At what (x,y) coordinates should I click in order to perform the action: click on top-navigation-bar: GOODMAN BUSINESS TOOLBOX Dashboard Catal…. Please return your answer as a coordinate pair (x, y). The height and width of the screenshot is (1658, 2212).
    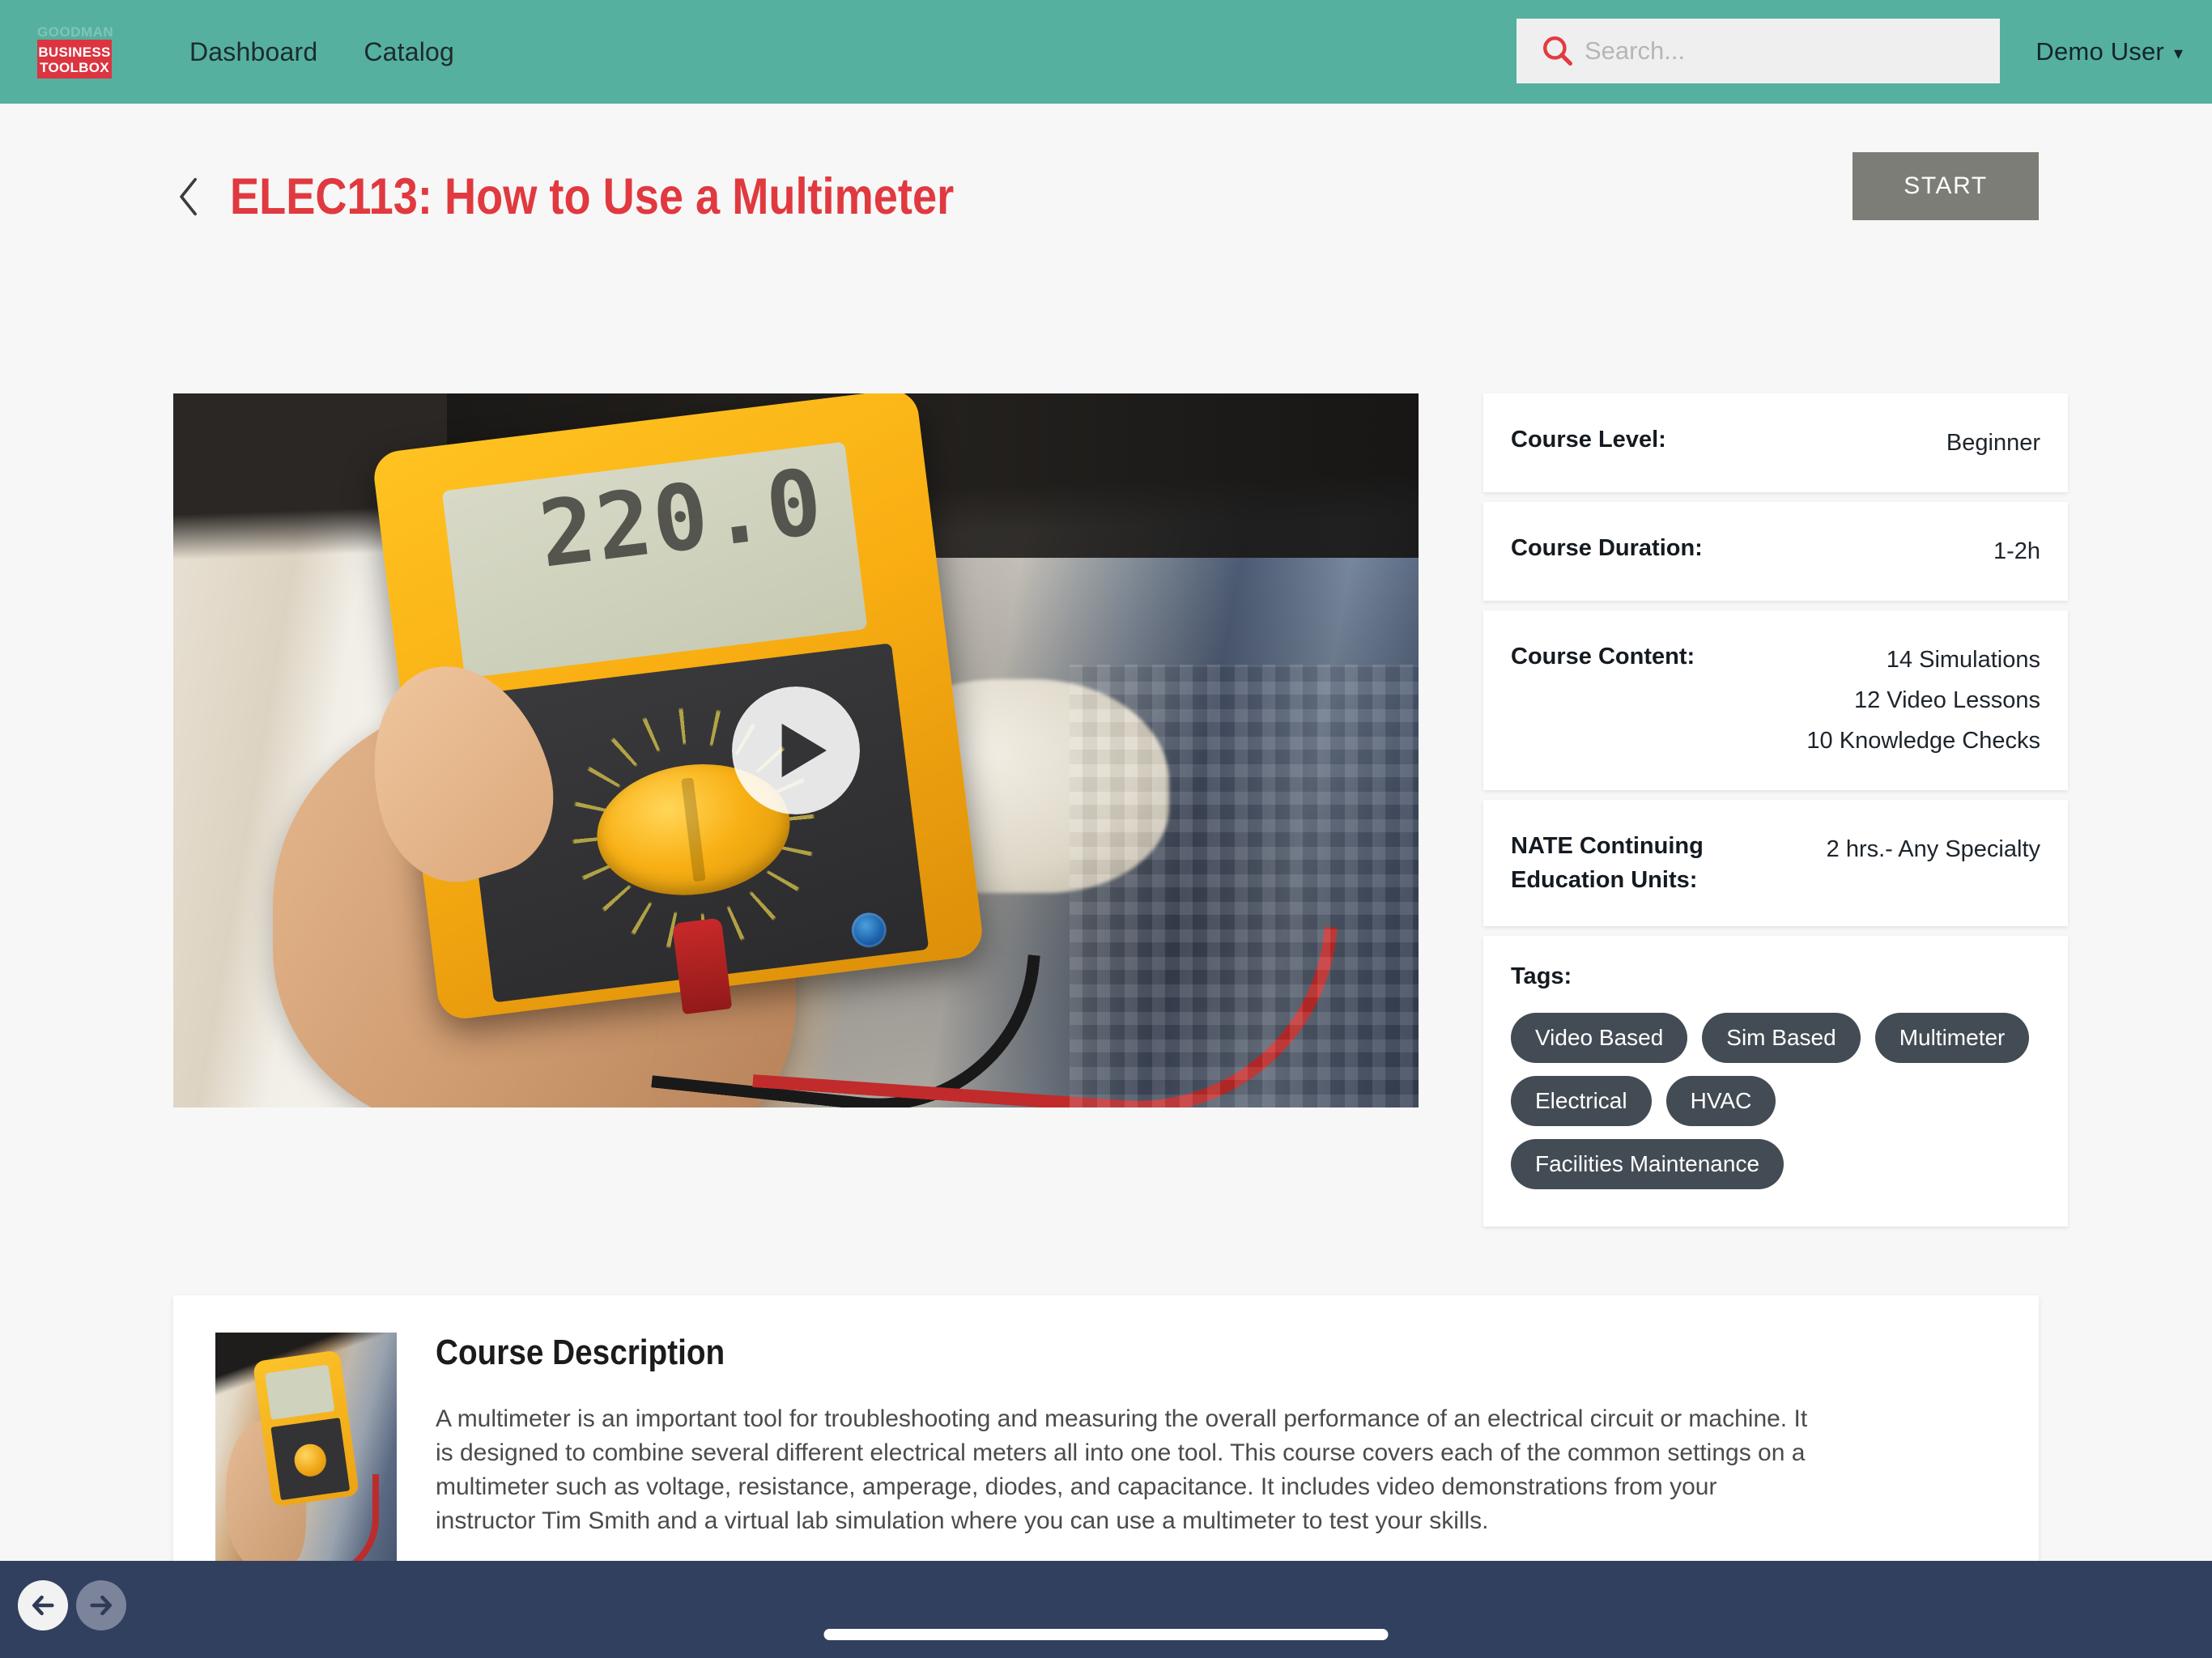
    Looking at the image, I should click on (1106, 52).